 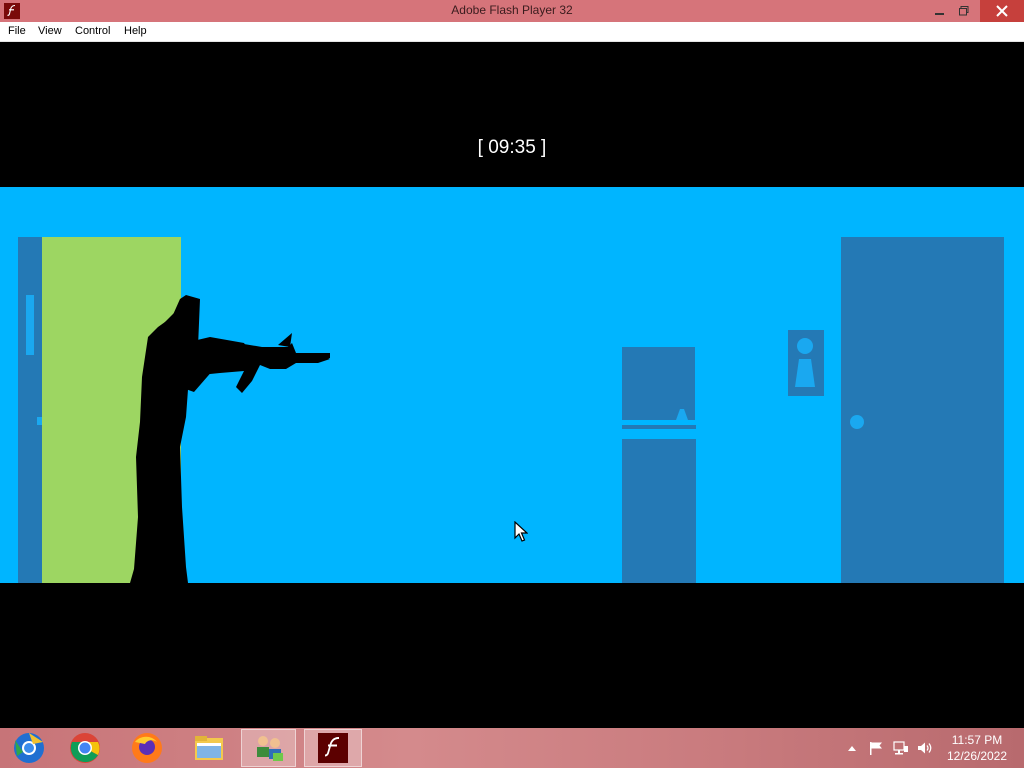 What do you see at coordinates (659, 427) in the screenshot?
I see `cabinet-shelf` at bounding box center [659, 427].